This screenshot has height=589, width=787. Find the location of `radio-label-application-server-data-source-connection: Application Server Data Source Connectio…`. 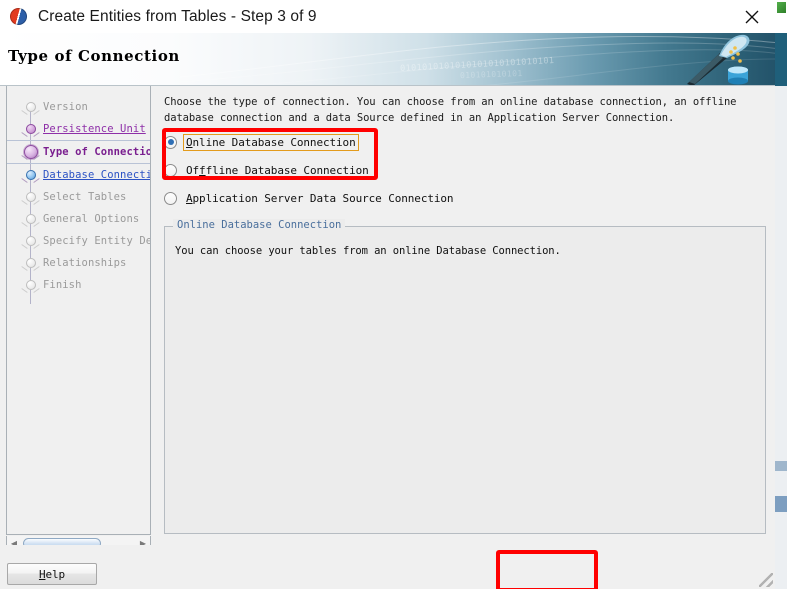

radio-label-application-server-data-source-connection: Application Server Data Source Connectio… is located at coordinates (319, 198).